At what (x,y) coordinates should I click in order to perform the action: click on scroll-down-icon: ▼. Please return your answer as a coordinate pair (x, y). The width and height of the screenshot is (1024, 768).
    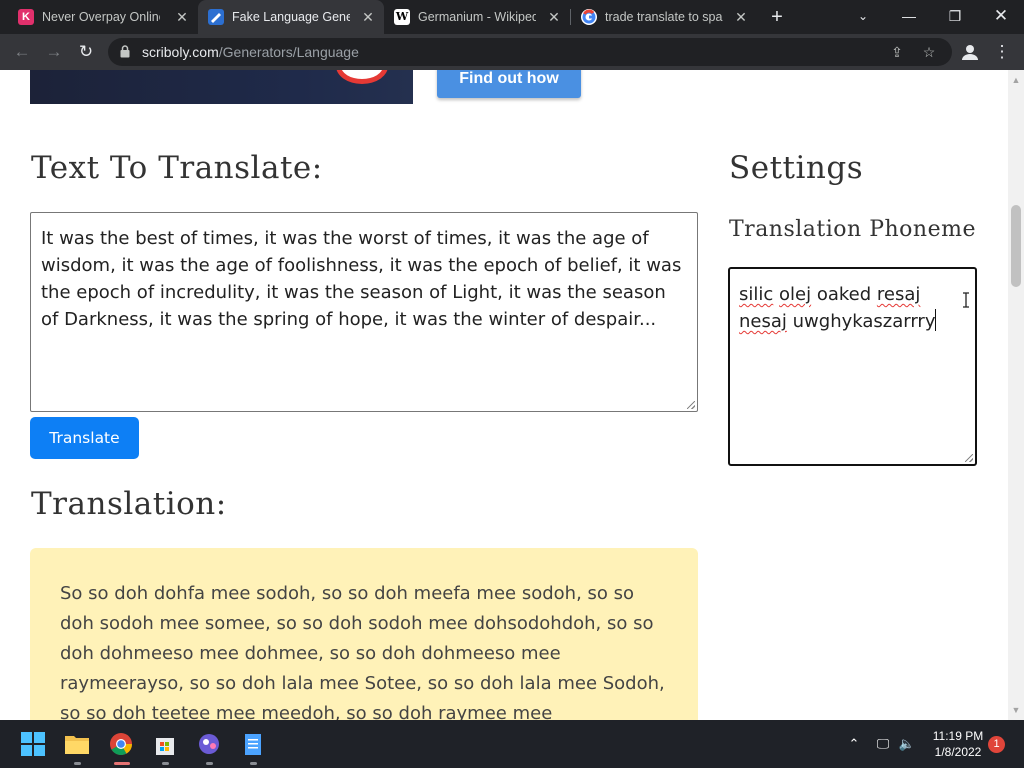
    Looking at the image, I should click on (1016, 710).